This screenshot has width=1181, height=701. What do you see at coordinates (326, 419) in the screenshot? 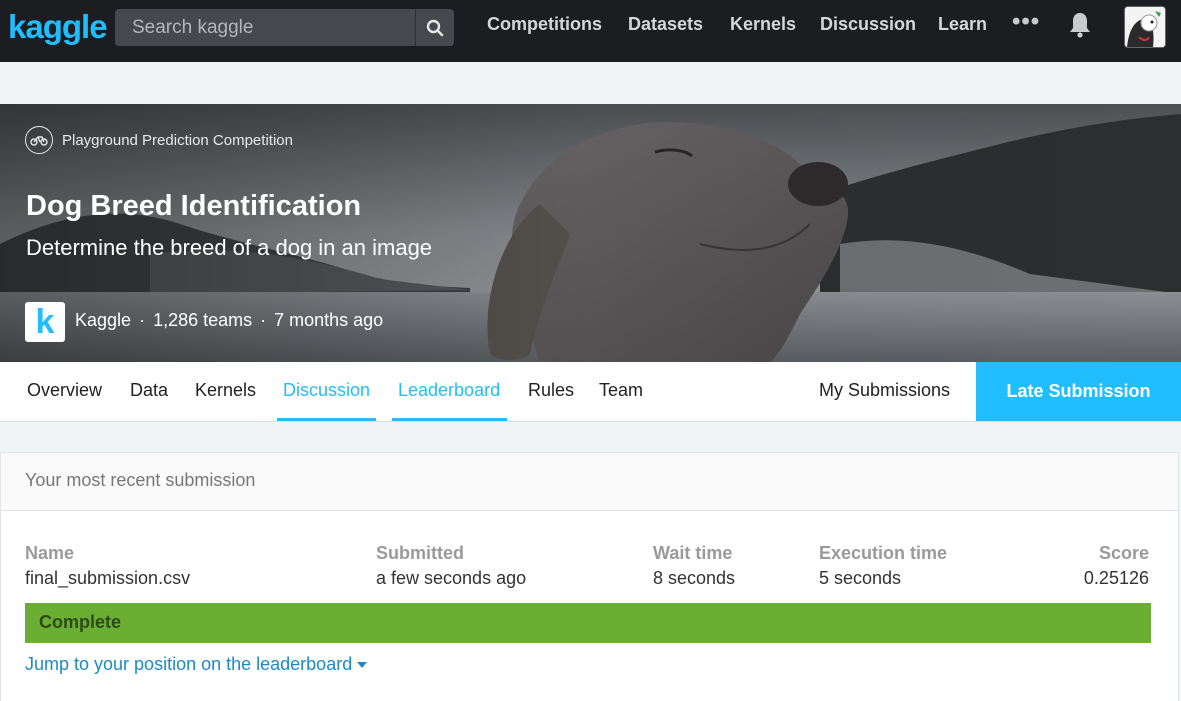
I see `tab-discussion-underline` at bounding box center [326, 419].